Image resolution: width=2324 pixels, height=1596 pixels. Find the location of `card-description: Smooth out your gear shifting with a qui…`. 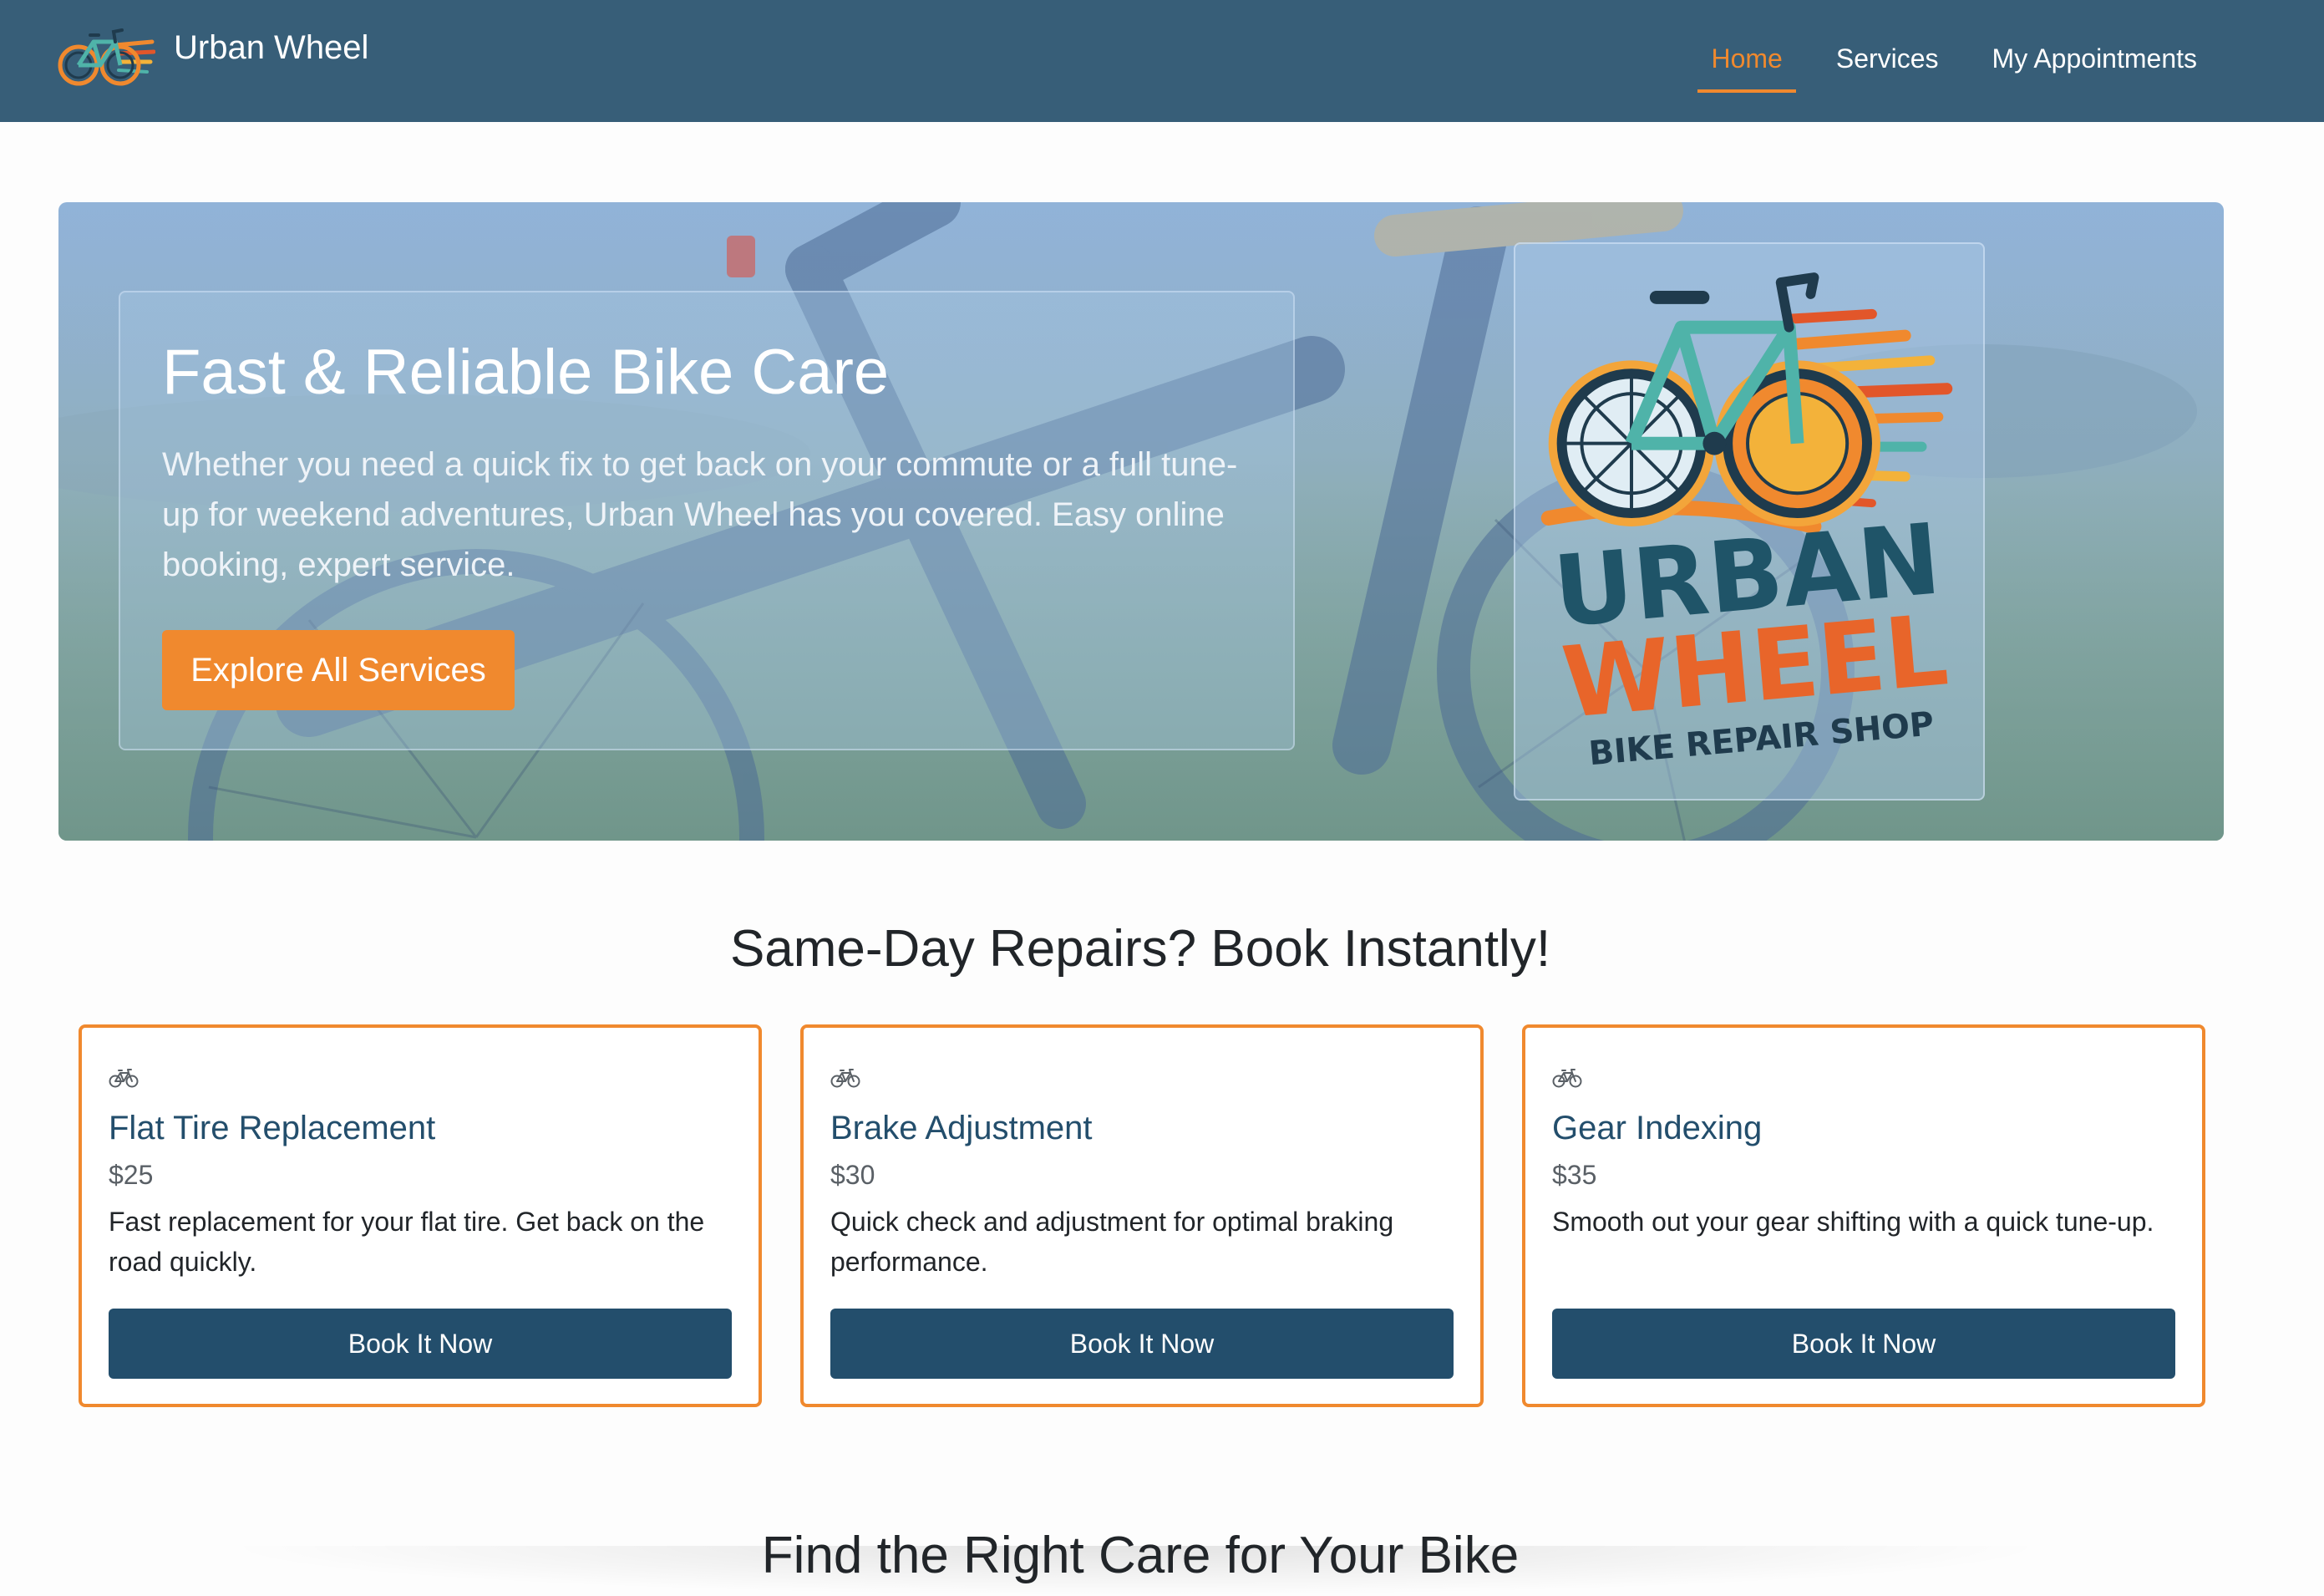

card-description: Smooth out your gear shifting with a qui… is located at coordinates (1853, 1222).